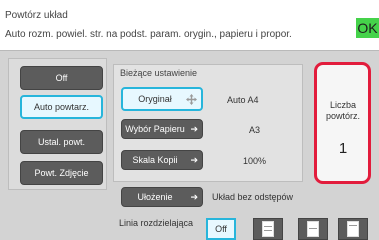  I want to click on mode-fixed-repeat-button: Ustal. powt., so click(61, 142).